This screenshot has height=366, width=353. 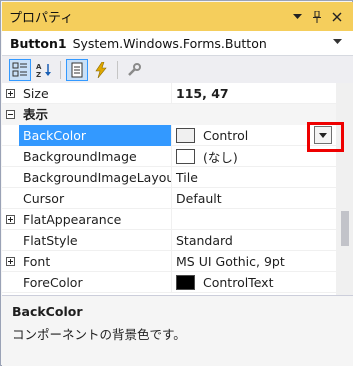 What do you see at coordinates (99, 334) in the screenshot?
I see `description-text: コンポーネントの背景色です。` at bounding box center [99, 334].